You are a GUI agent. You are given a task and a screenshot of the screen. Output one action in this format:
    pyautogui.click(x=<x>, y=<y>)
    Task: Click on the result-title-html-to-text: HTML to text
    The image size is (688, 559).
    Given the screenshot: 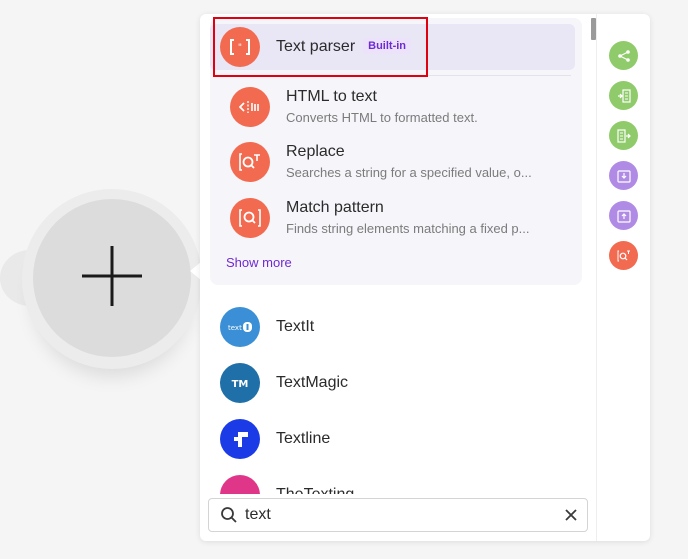 What is the action you would take?
    pyautogui.click(x=331, y=97)
    